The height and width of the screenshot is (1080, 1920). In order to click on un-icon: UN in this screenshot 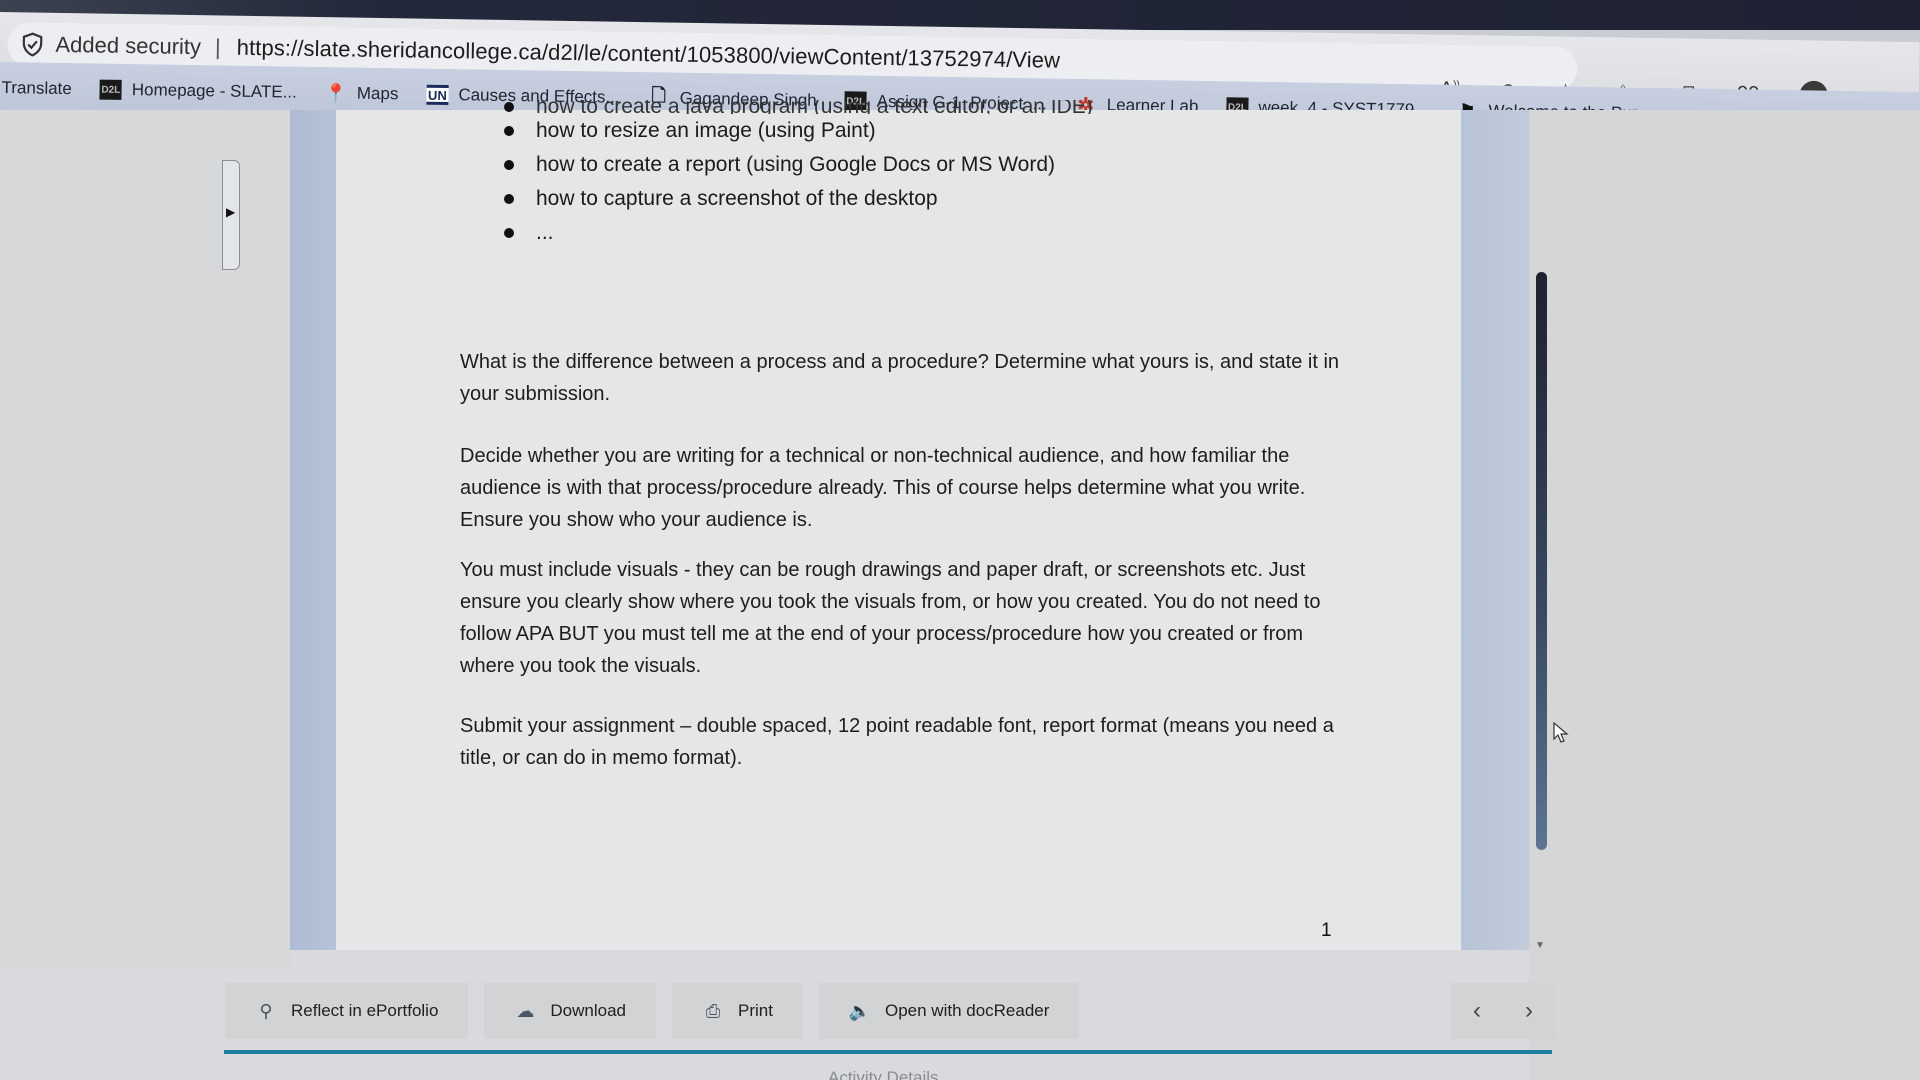, I will do `click(437, 95)`.